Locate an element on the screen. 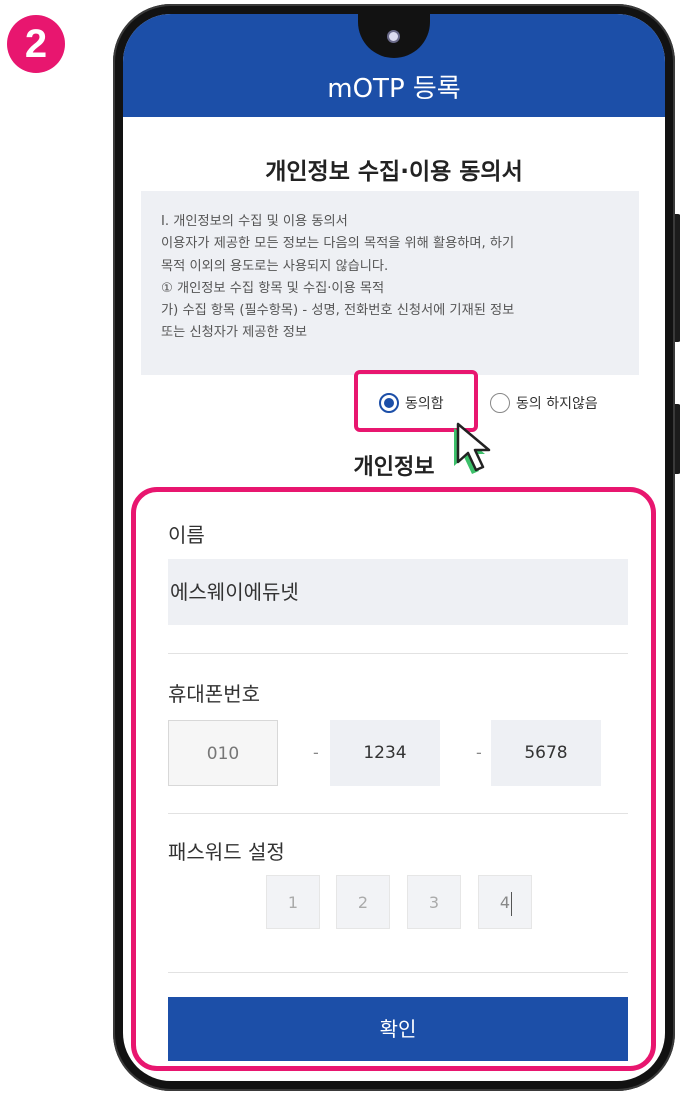 This screenshot has width=680, height=1095. pointer-cursor-icon is located at coordinates (472, 448).